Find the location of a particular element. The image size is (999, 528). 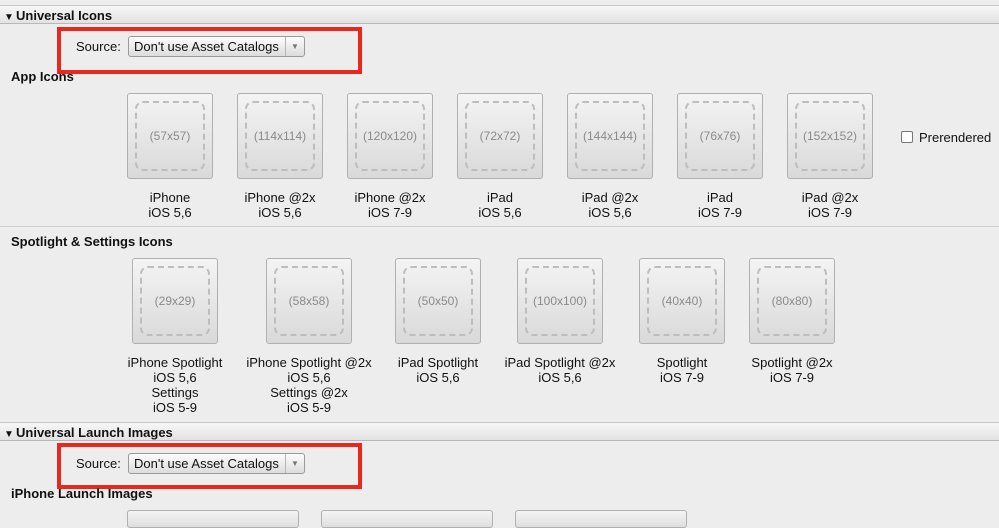

checkbox-icon is located at coordinates (907, 137).